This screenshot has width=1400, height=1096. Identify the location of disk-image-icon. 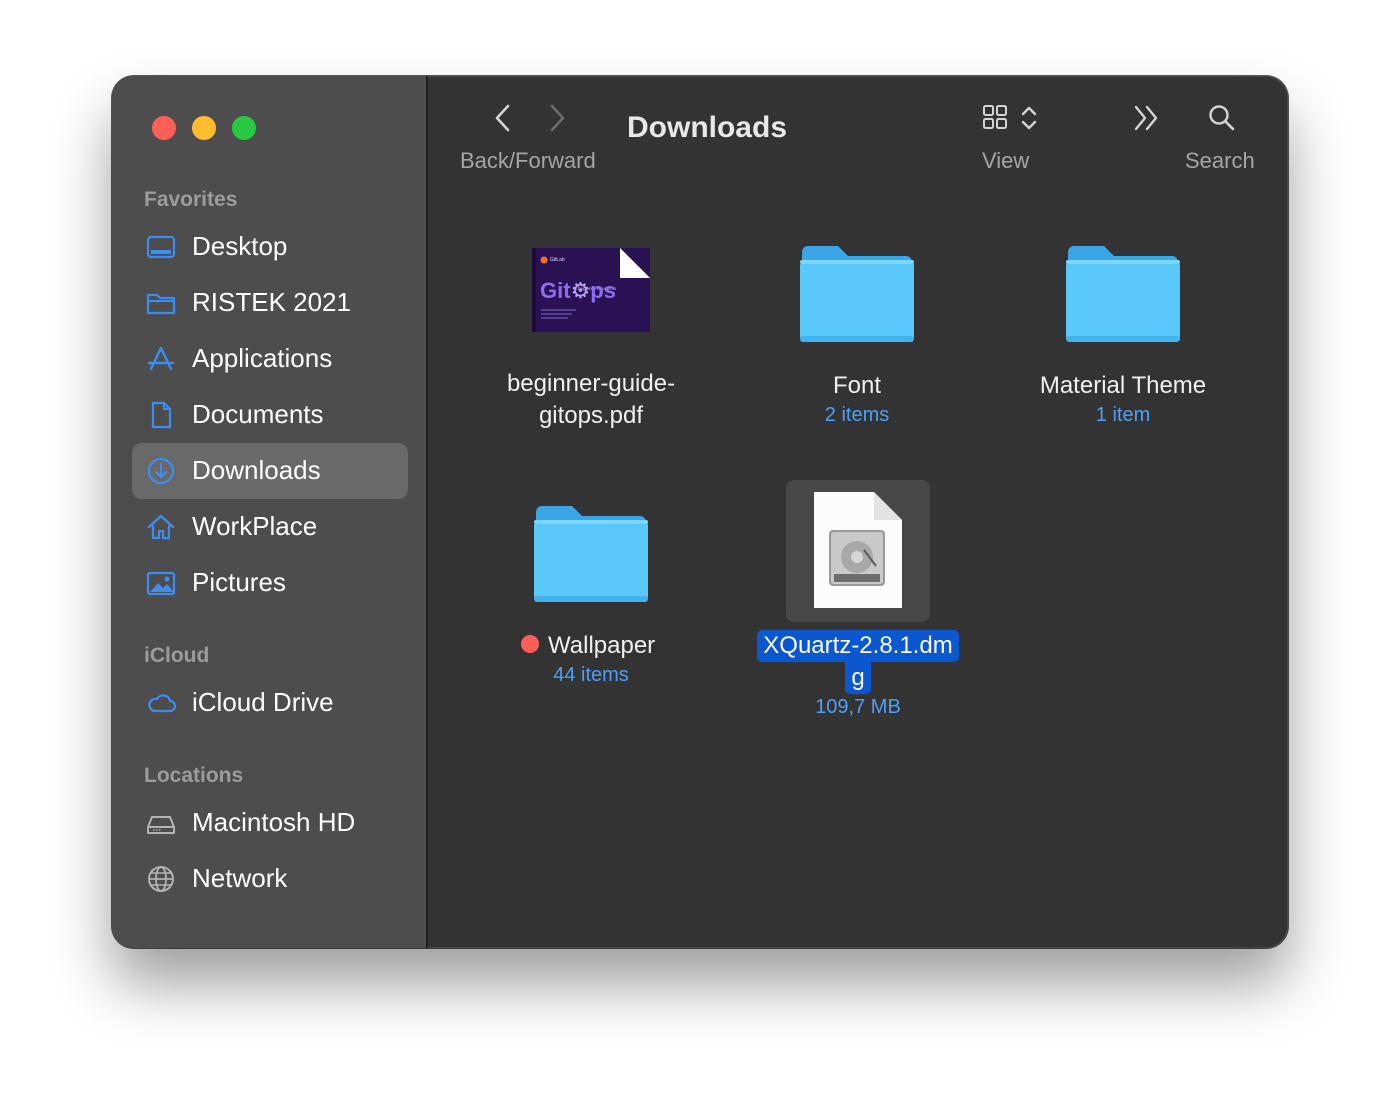
(858, 550).